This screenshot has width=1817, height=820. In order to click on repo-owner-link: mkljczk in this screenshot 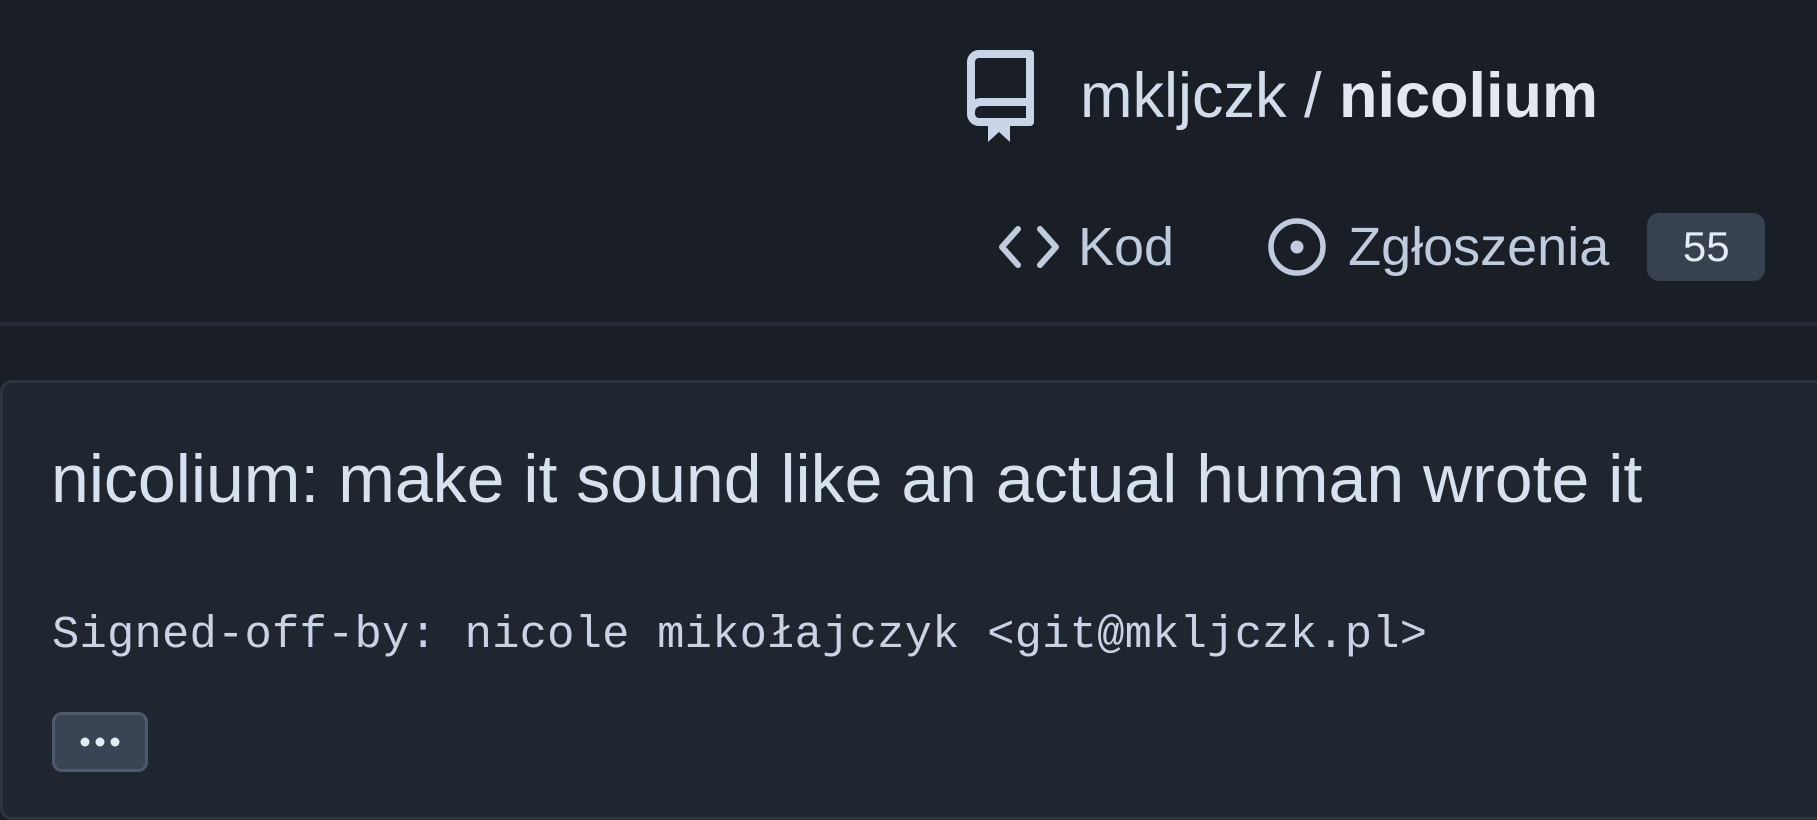, I will do `click(1183, 96)`.